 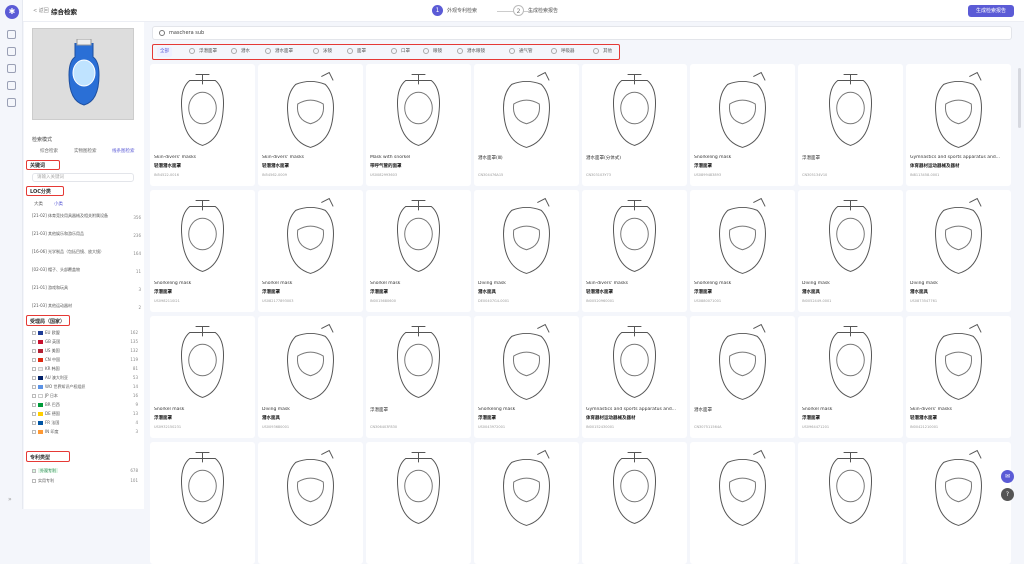 I want to click on filter-chip: 泳镜, so click(x=322, y=52).